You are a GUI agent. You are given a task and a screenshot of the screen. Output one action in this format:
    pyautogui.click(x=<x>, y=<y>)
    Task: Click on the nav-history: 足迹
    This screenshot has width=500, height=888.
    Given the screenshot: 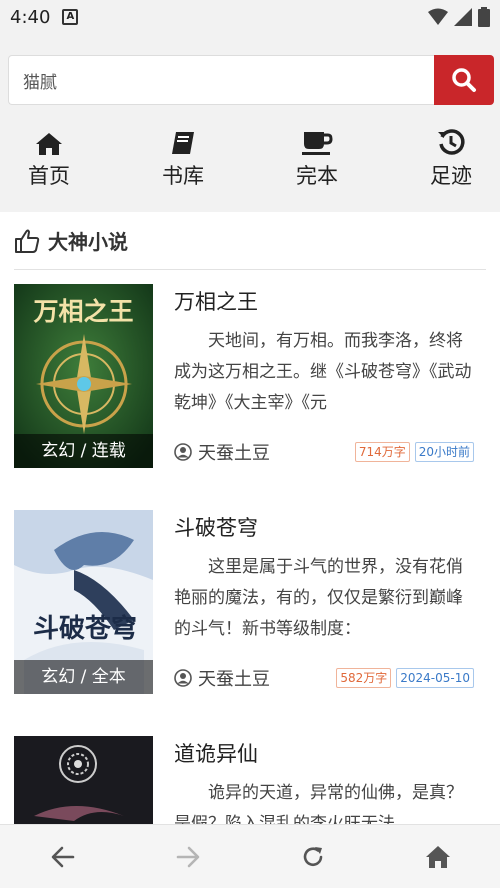 What is the action you would take?
    pyautogui.click(x=451, y=169)
    